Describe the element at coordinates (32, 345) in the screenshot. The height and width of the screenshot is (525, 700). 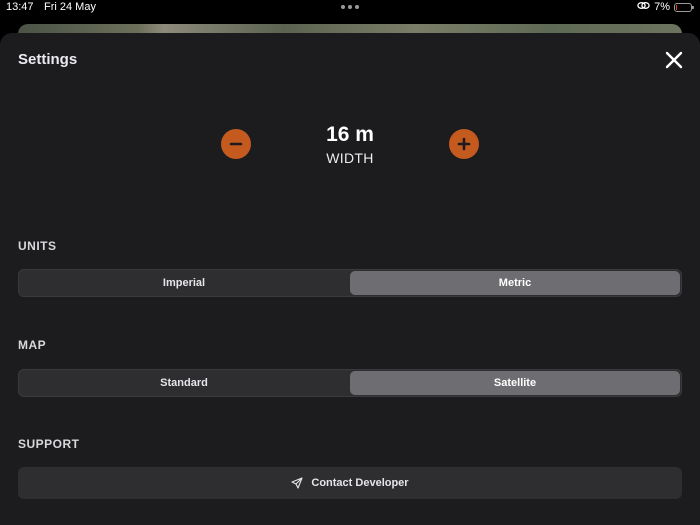
I see `map-heading: MAP` at that location.